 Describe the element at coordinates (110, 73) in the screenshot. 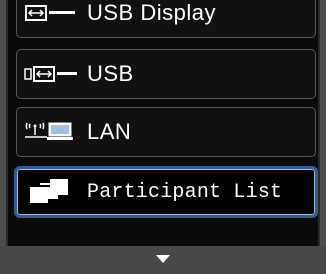

I see `menu-item-label: USB` at that location.